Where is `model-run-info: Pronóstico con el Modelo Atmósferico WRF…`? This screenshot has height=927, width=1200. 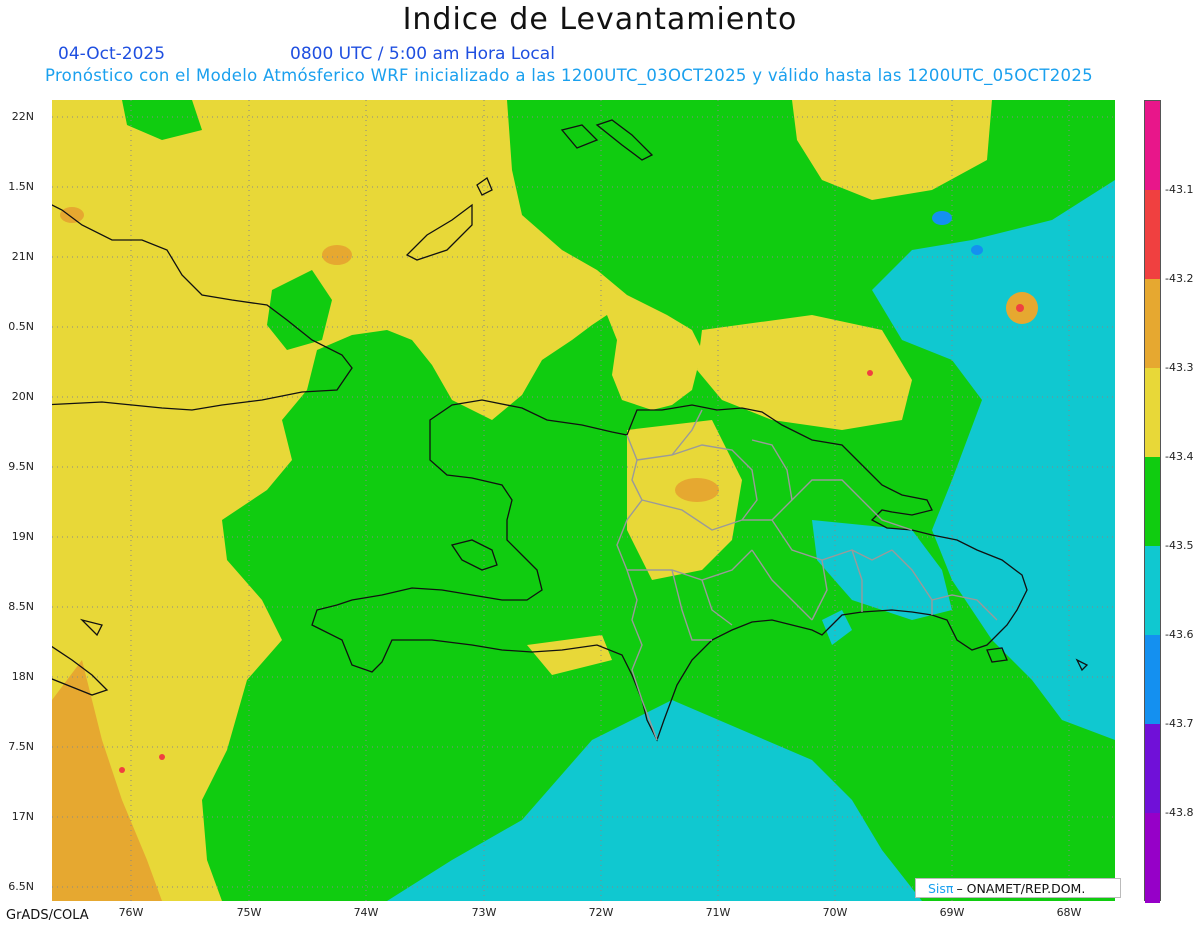 model-run-info: Pronóstico con el Modelo Atmósferico WRF… is located at coordinates (569, 75).